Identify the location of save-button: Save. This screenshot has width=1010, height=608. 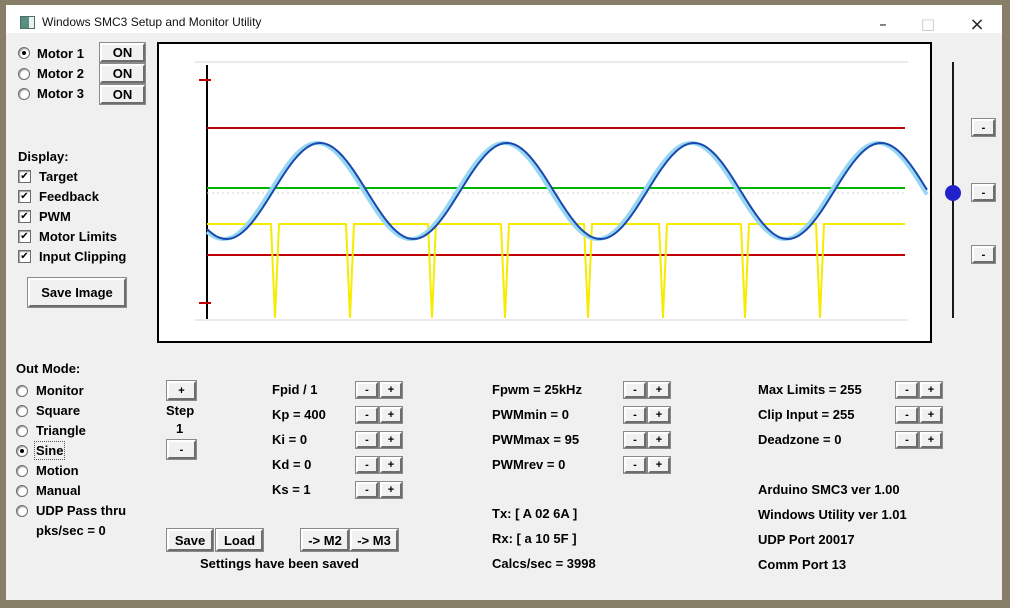
(190, 540).